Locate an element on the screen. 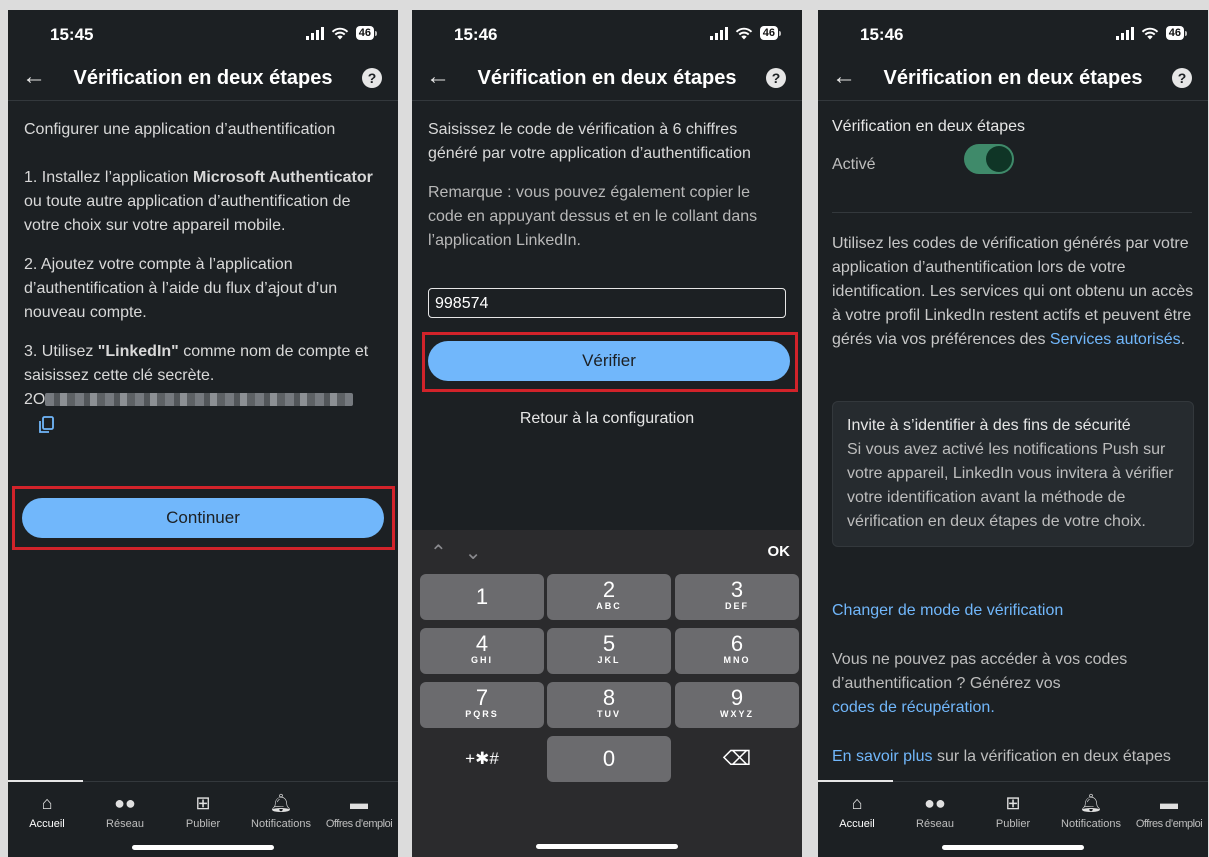 This screenshot has height=857, width=1209. key-letters: GHI is located at coordinates (481, 660).